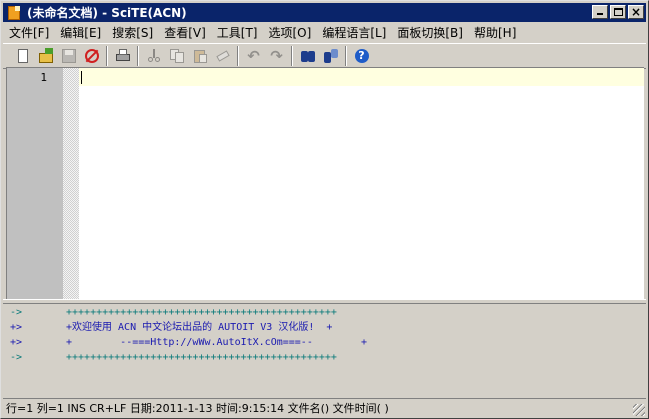  What do you see at coordinates (494, 33) in the screenshot?
I see `menu-help: 帮助[H]` at bounding box center [494, 33].